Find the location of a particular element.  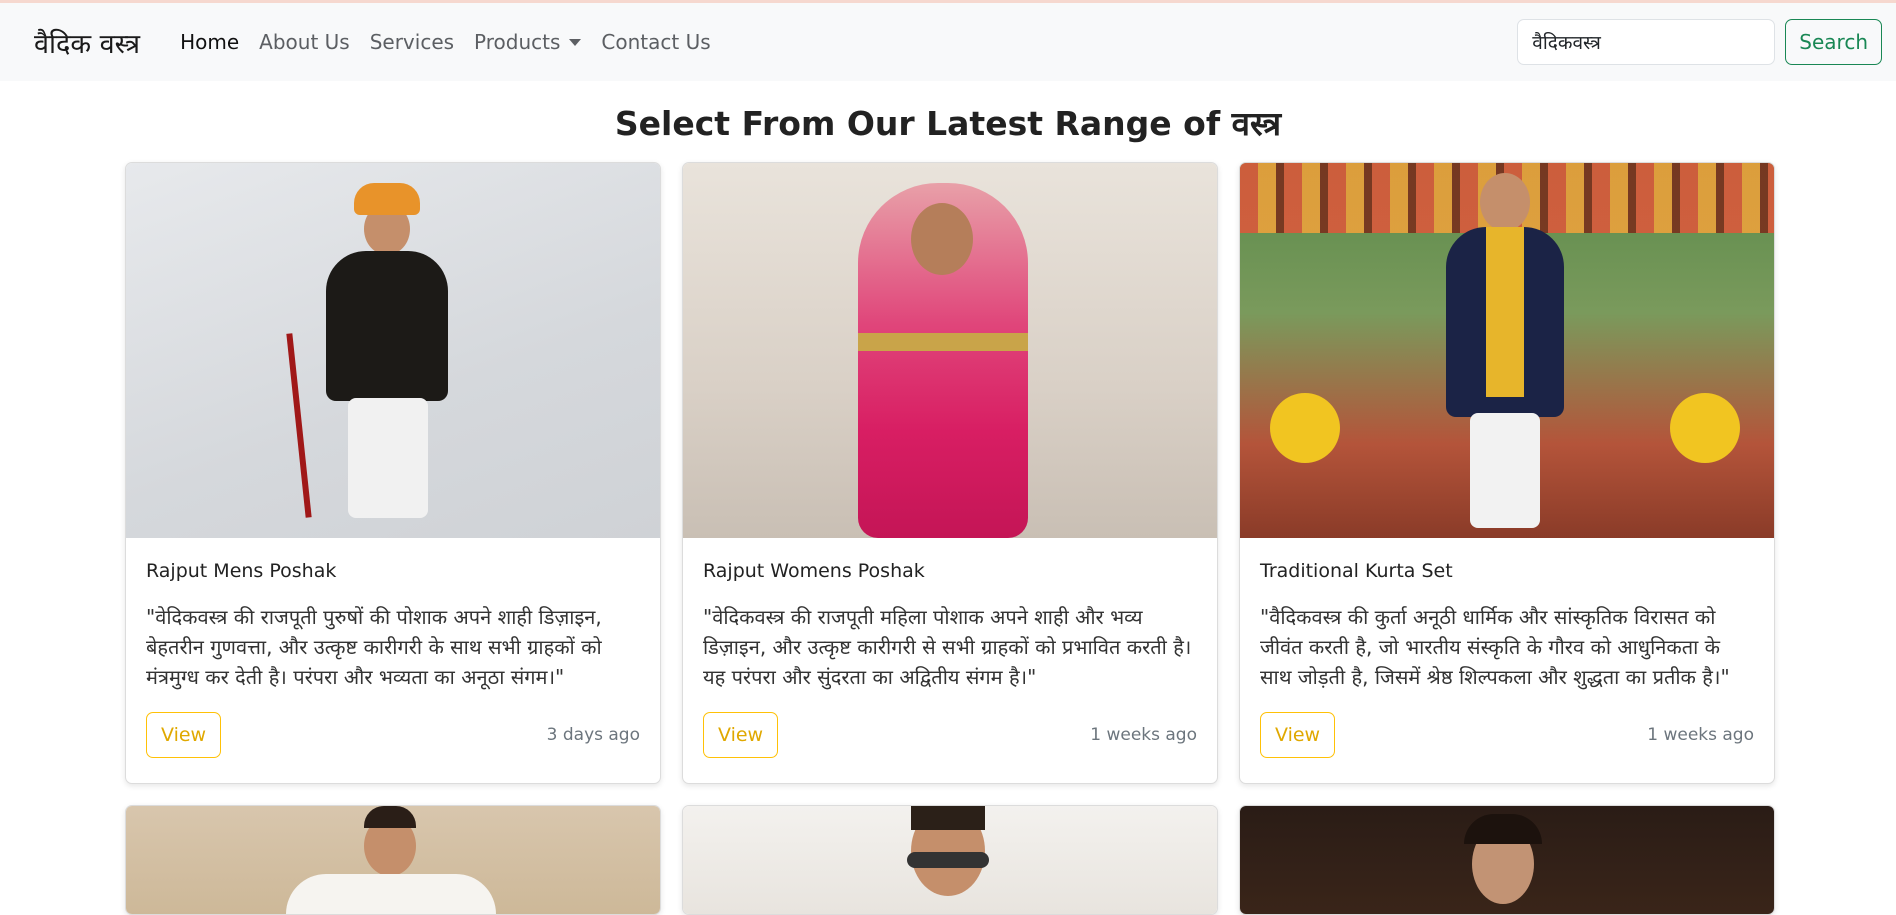

product-image-mens-sunglasses is located at coordinates (950, 860).